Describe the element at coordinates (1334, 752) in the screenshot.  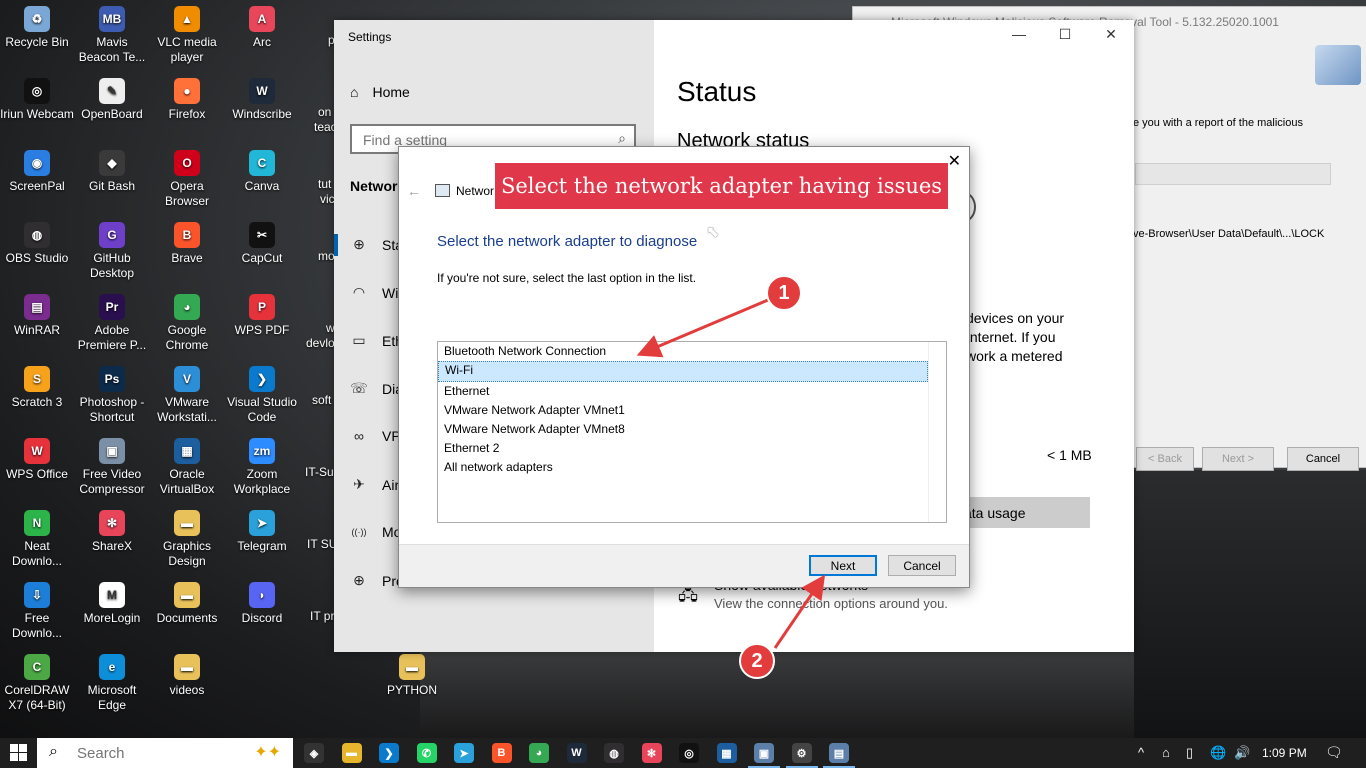
I see `notifications-icon: 🗨` at that location.